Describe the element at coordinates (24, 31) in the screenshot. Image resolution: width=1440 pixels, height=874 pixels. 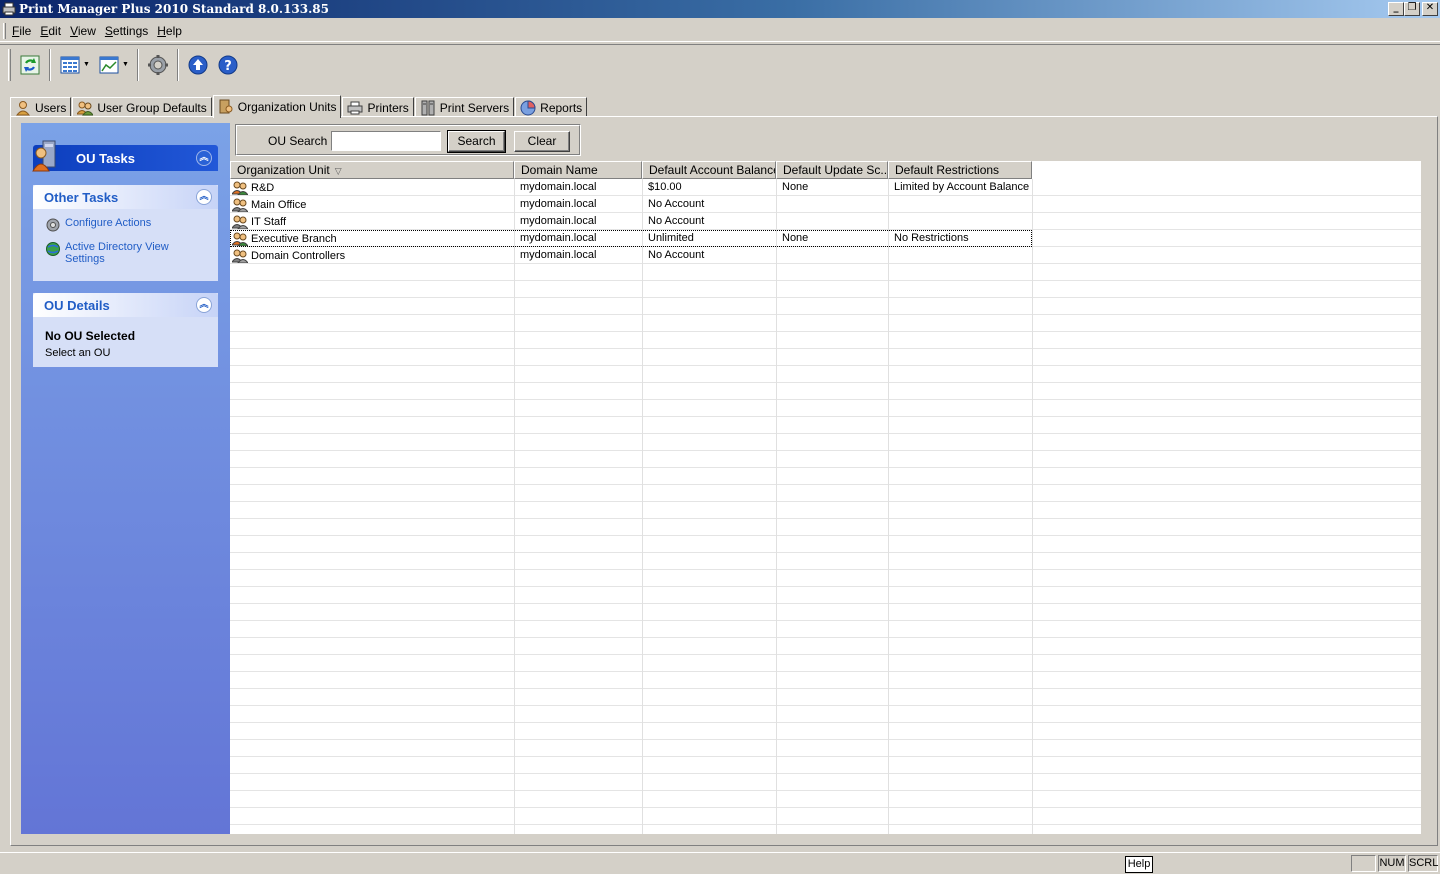
I see `menu-file: File` at that location.